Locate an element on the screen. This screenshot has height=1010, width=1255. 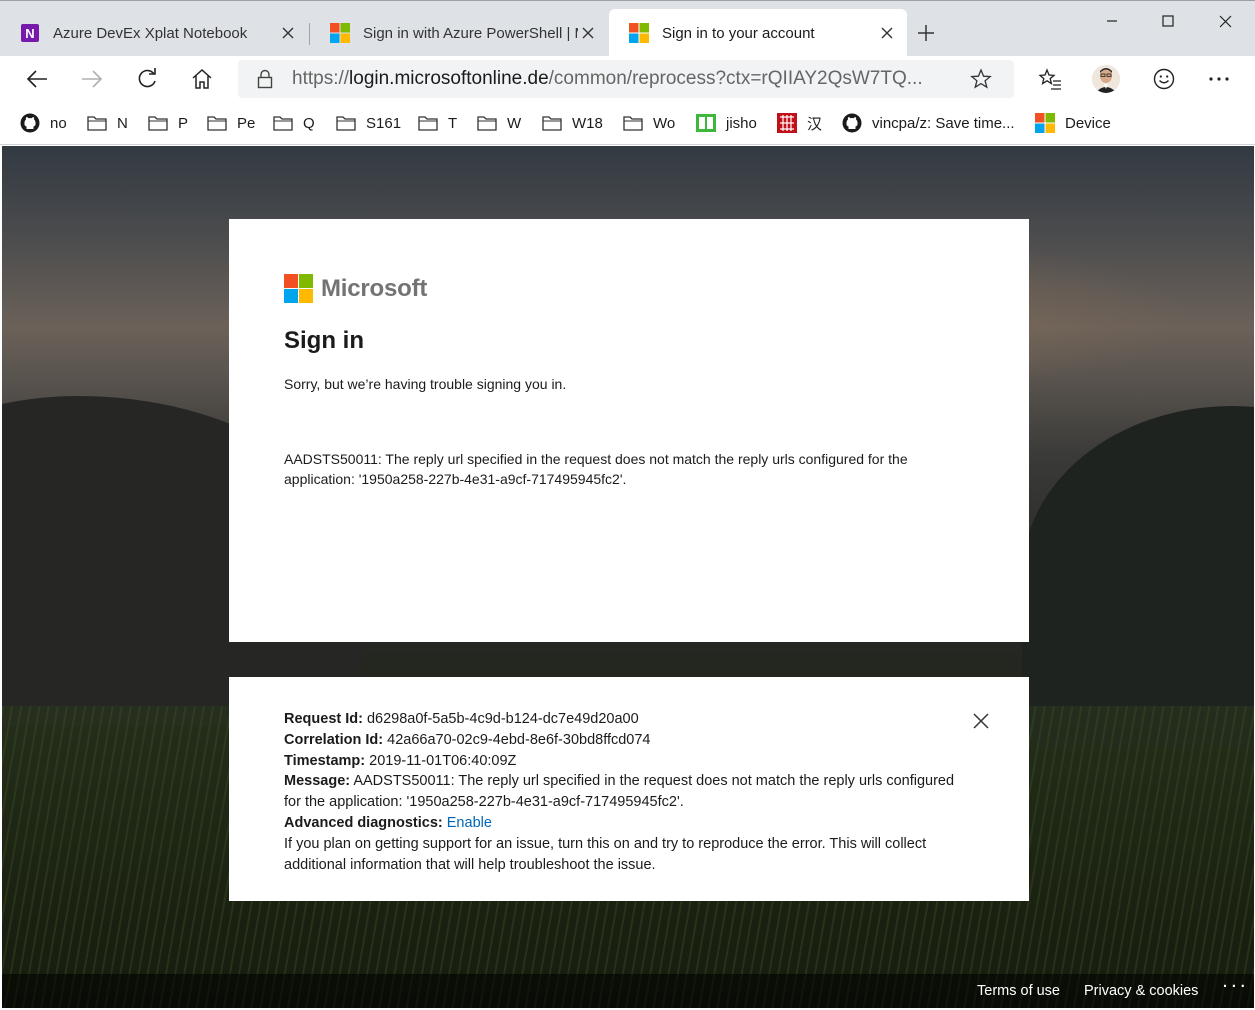
forward-arrow-icon is located at coordinates (92, 79).